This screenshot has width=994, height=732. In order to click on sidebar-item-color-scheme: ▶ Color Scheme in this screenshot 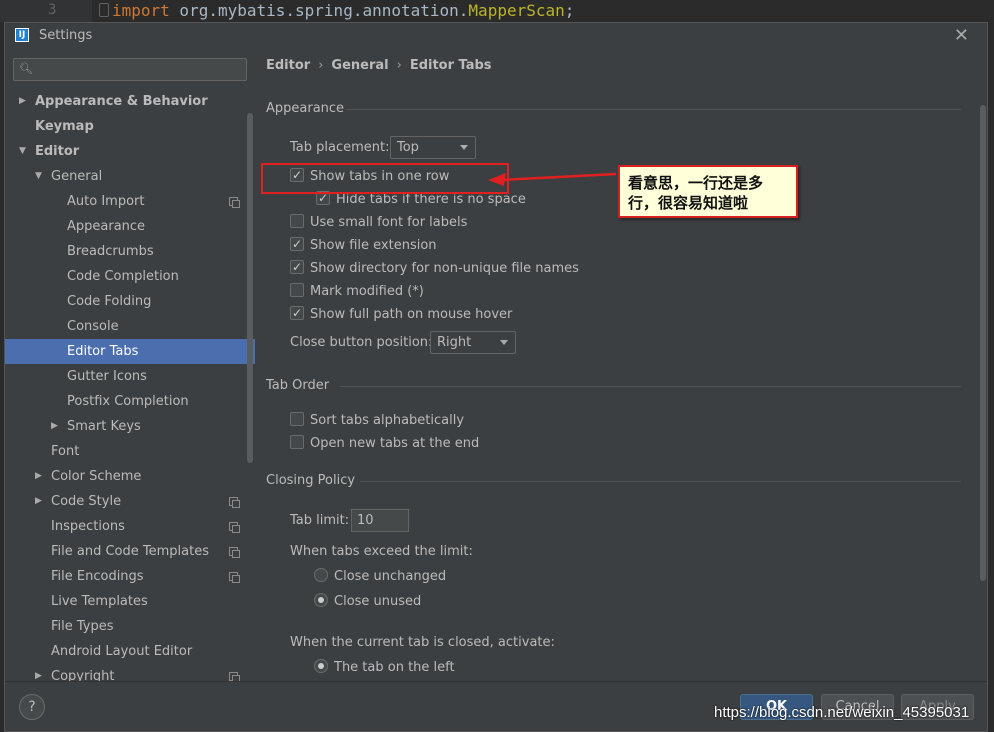, I will do `click(125, 476)`.